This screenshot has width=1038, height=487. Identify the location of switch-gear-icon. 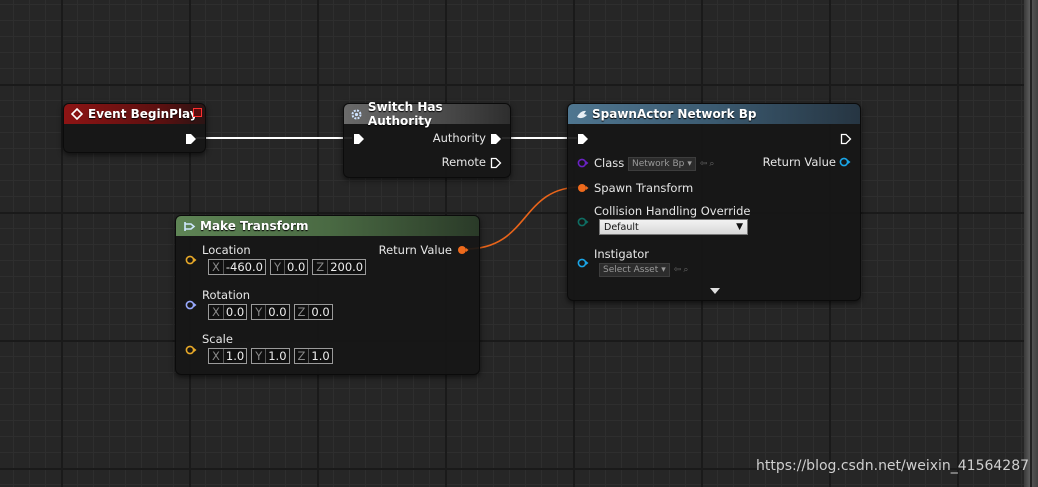
(357, 114).